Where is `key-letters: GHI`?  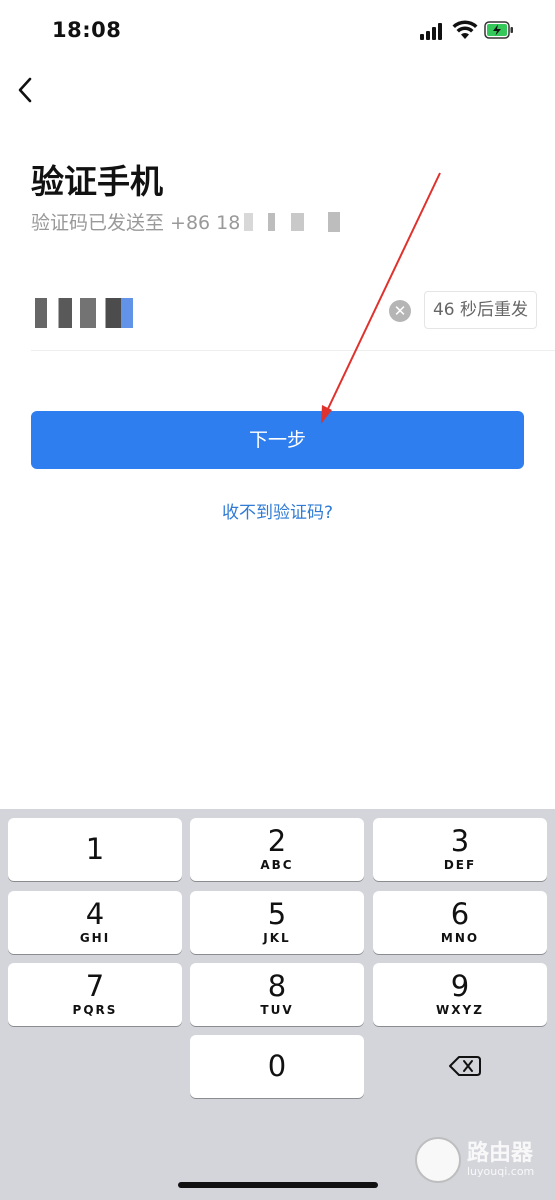 key-letters: GHI is located at coordinates (95, 938).